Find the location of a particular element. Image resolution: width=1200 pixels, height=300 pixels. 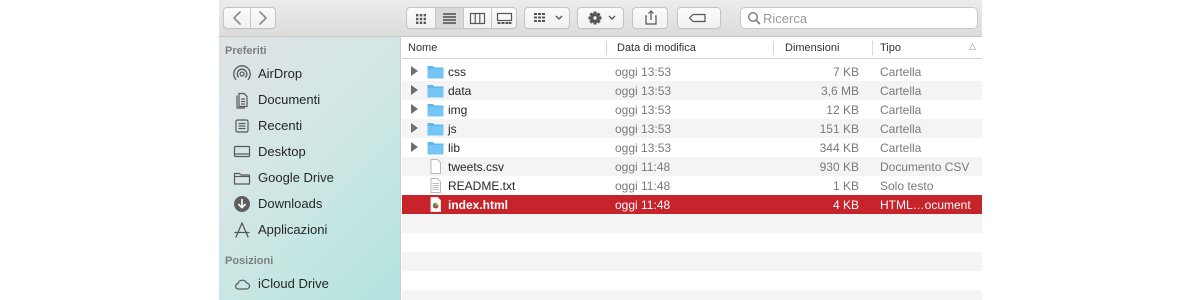

sidebar-section-locations: Posizioni is located at coordinates (249, 261).